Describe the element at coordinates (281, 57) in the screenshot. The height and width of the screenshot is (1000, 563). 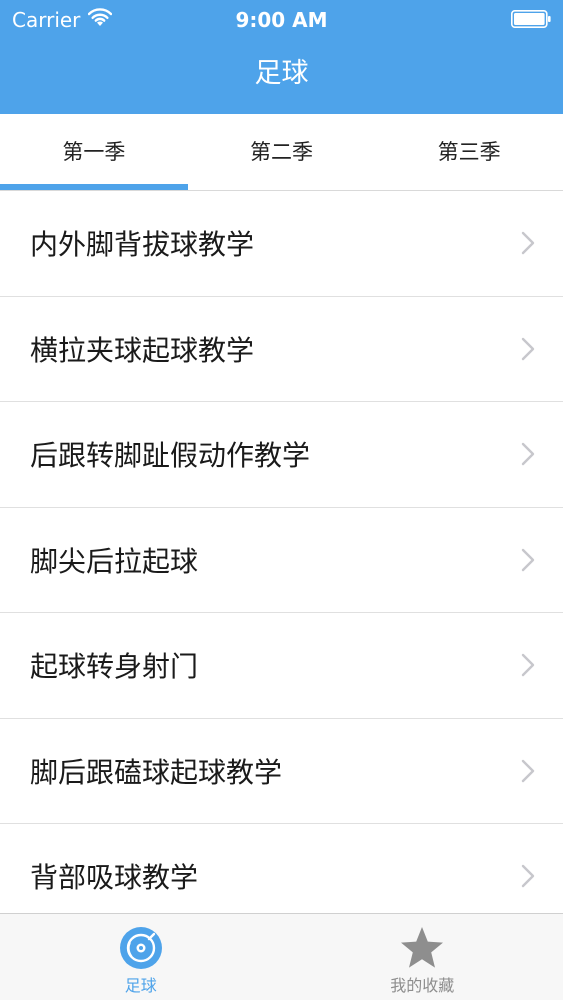
I see `header: Carrier 9:00 AM 足球` at that location.